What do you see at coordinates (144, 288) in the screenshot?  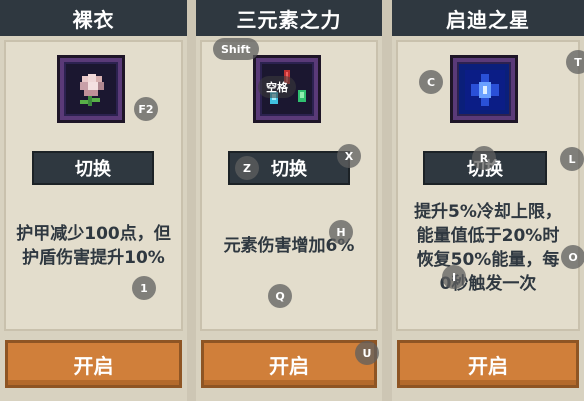 I see `one-key-hint: 1` at bounding box center [144, 288].